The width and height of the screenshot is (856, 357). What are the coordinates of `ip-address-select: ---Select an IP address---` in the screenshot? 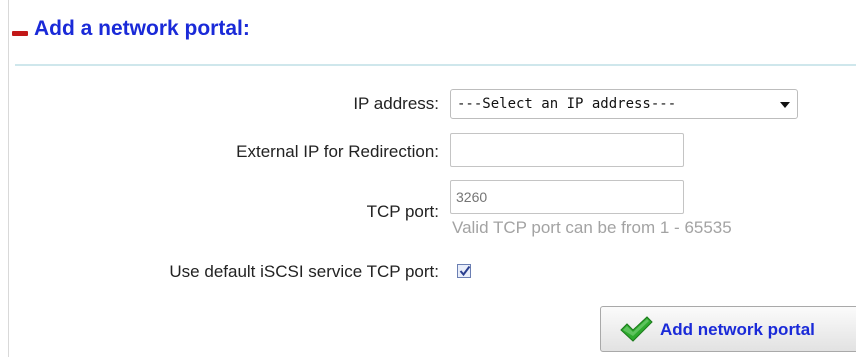 It's located at (624, 104).